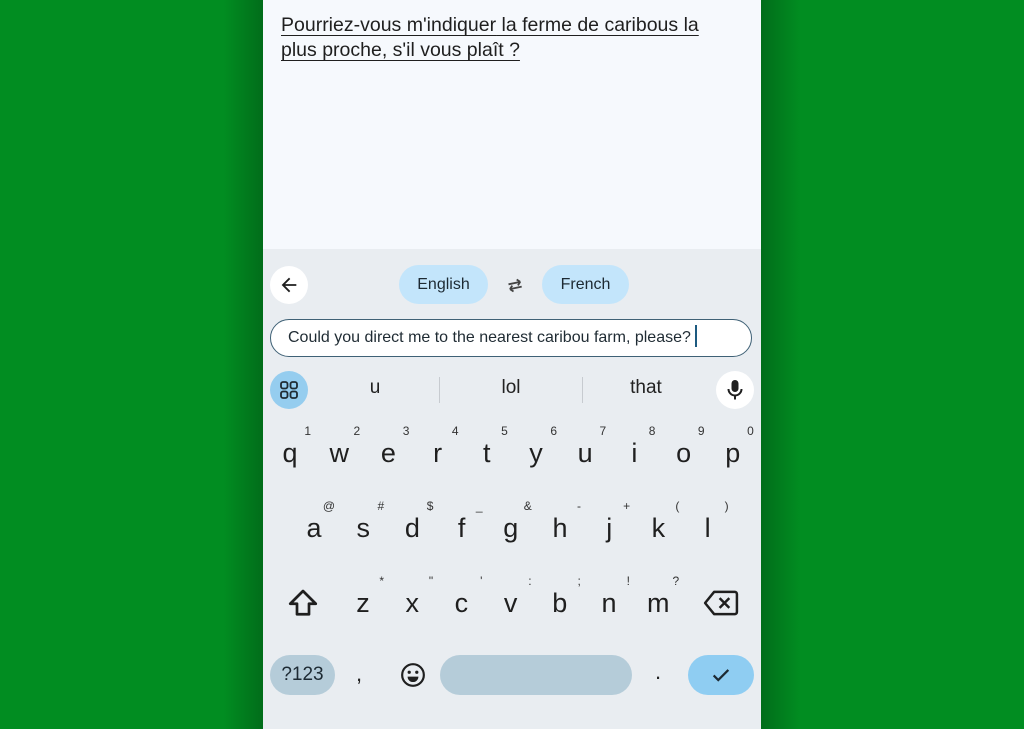  What do you see at coordinates (363, 602) in the screenshot?
I see `key-z: * z` at bounding box center [363, 602].